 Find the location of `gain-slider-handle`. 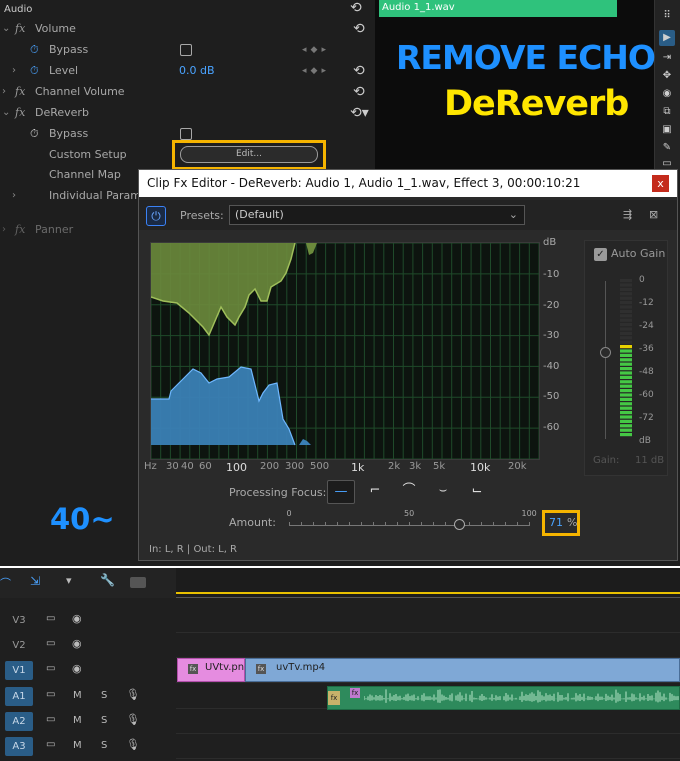

gain-slider-handle is located at coordinates (605, 352).